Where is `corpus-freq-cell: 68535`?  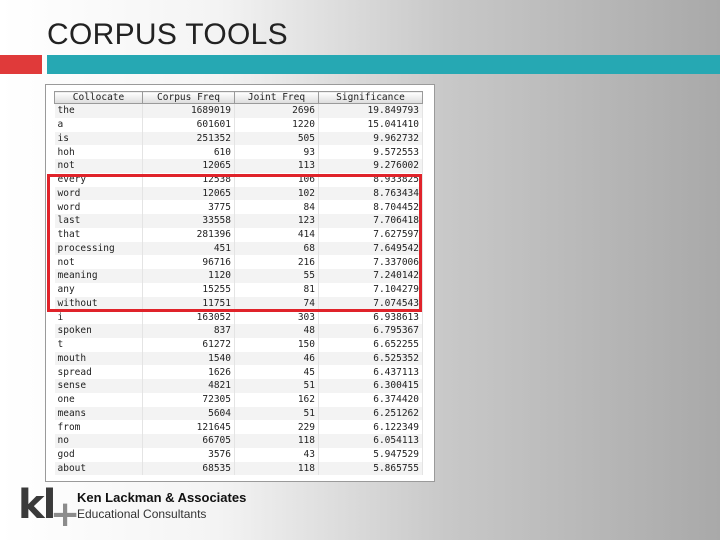
corpus-freq-cell: 68535 is located at coordinates (188, 468).